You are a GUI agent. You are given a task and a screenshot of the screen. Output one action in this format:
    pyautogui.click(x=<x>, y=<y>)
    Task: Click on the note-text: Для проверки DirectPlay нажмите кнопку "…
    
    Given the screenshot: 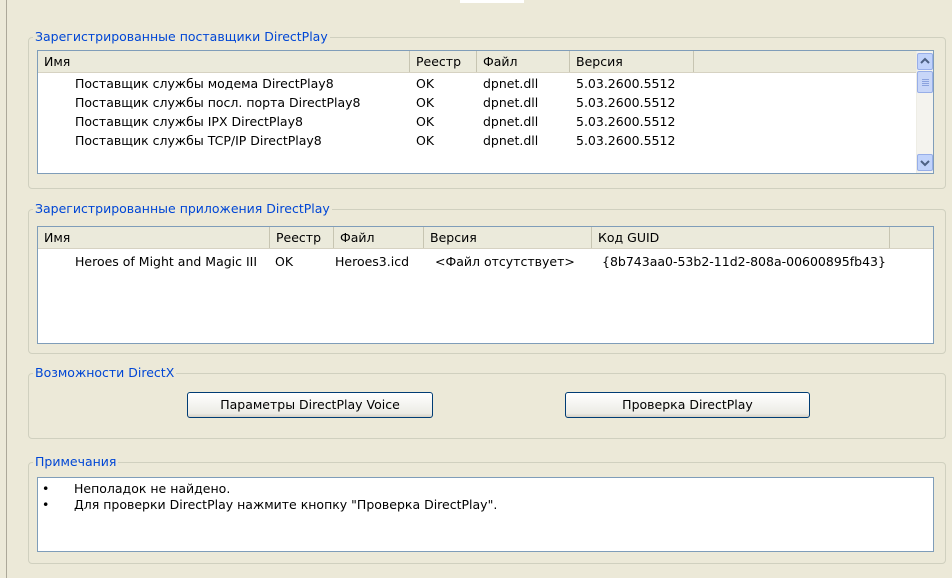 What is the action you would take?
    pyautogui.click(x=286, y=504)
    